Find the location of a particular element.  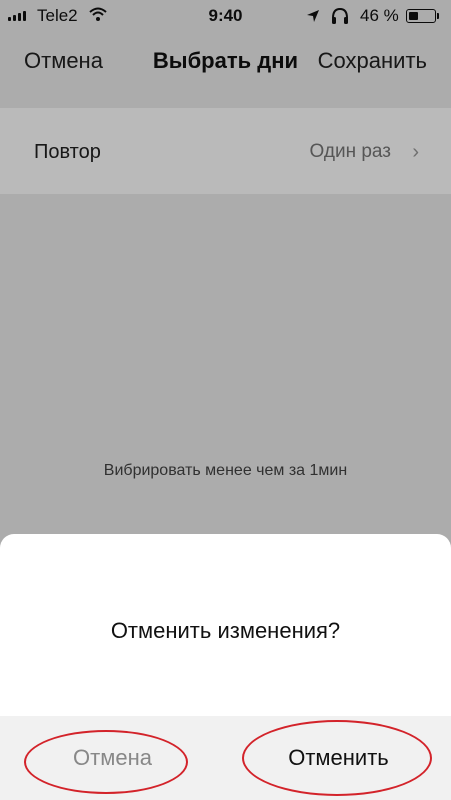

dialog-question: Отменить изменения? is located at coordinates (225, 630).